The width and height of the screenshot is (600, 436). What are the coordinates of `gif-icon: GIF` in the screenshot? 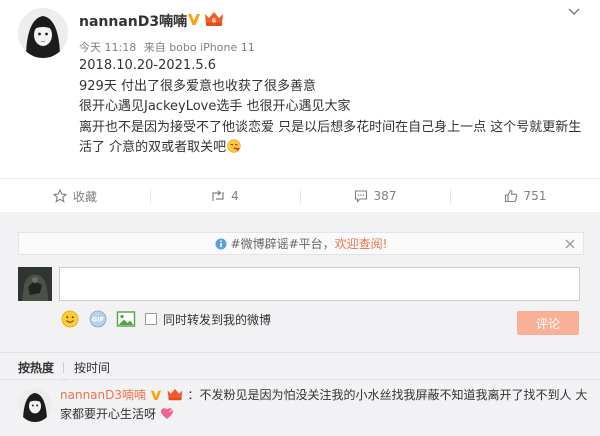 It's located at (98, 319).